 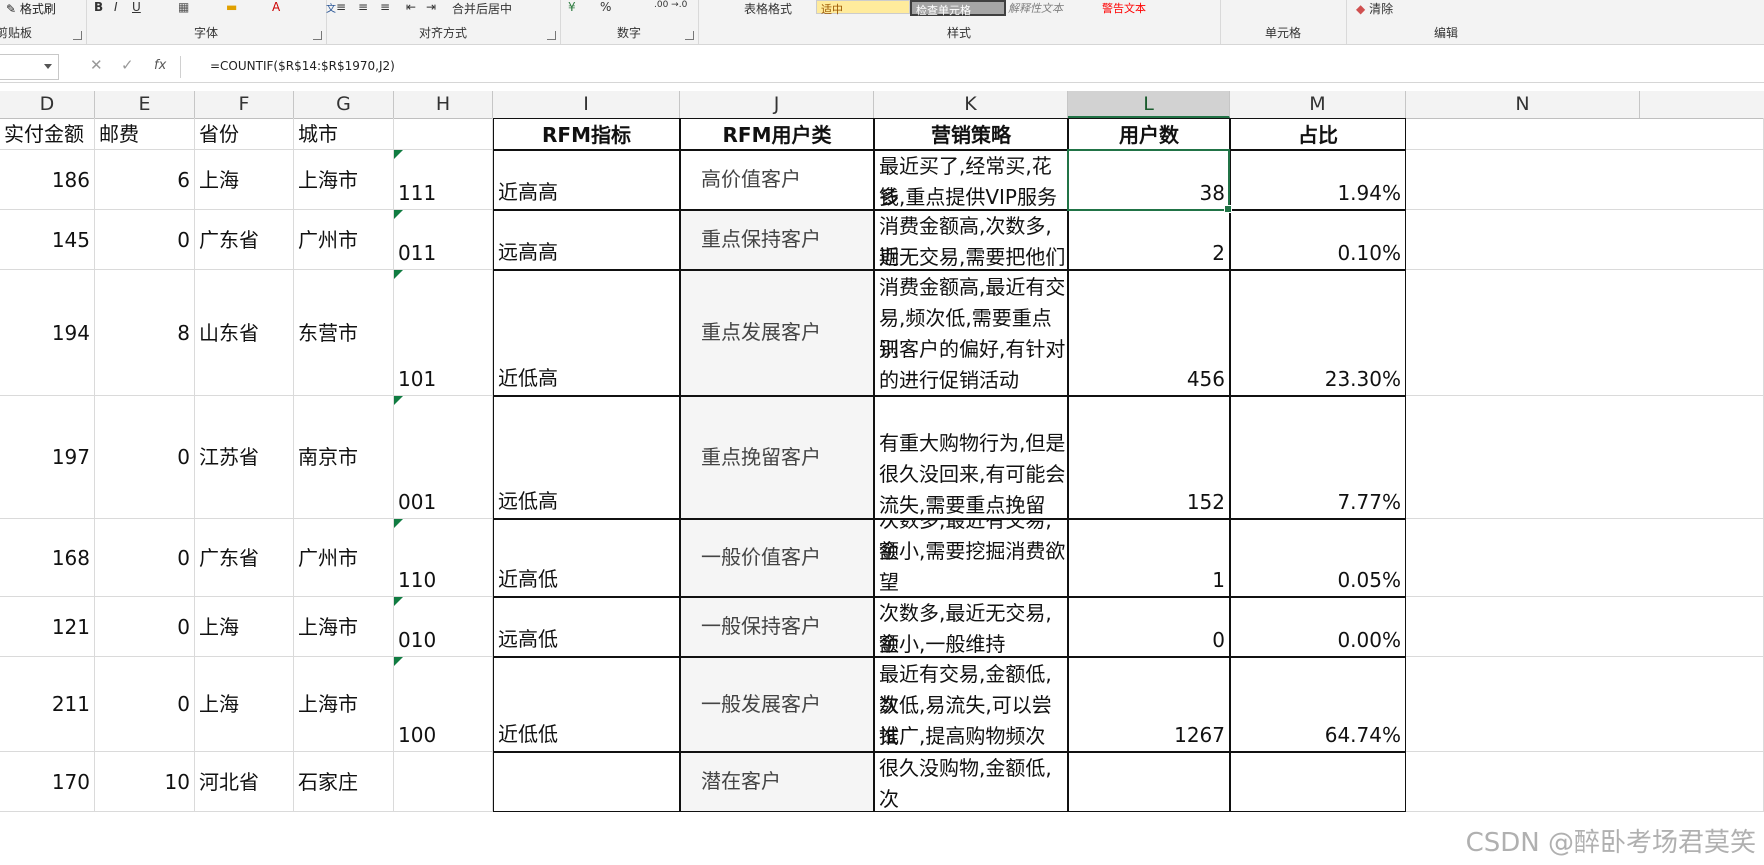 What do you see at coordinates (971, 240) in the screenshot?
I see `cell-K: 消费金额高,次数多,近 期无交易,需要把他们` at bounding box center [971, 240].